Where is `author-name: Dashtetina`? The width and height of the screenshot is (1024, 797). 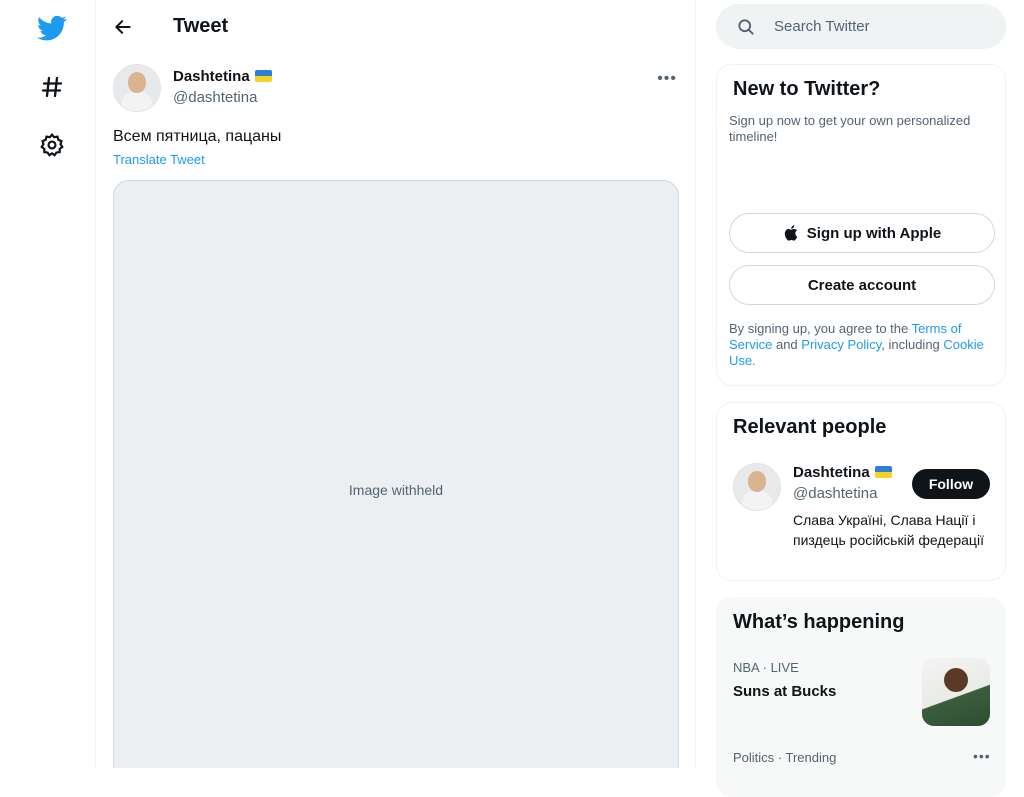
author-name: Dashtetina is located at coordinates (211, 76).